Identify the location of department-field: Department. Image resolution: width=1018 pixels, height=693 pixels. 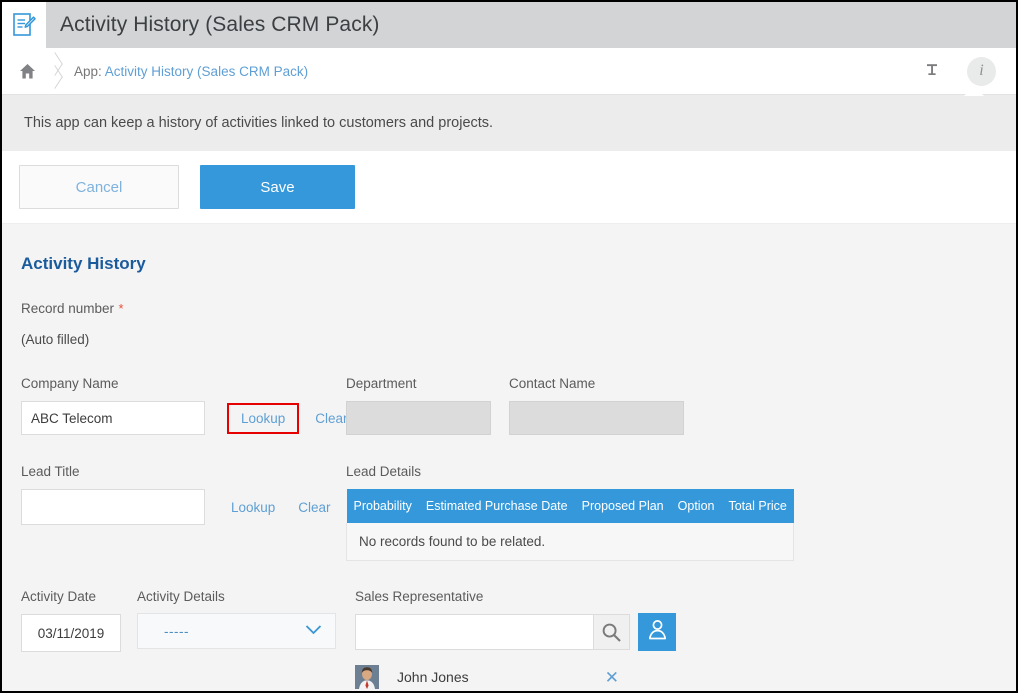
(427, 405).